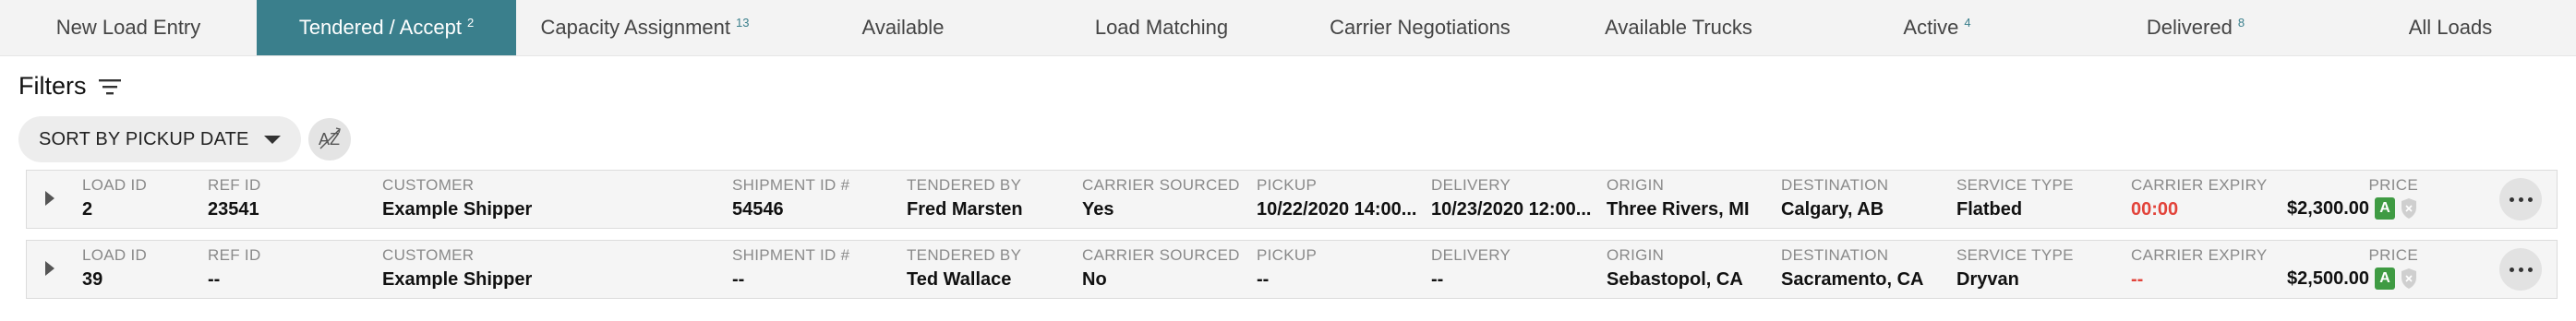 The height and width of the screenshot is (321, 2576). I want to click on chevron-down-icon, so click(272, 139).